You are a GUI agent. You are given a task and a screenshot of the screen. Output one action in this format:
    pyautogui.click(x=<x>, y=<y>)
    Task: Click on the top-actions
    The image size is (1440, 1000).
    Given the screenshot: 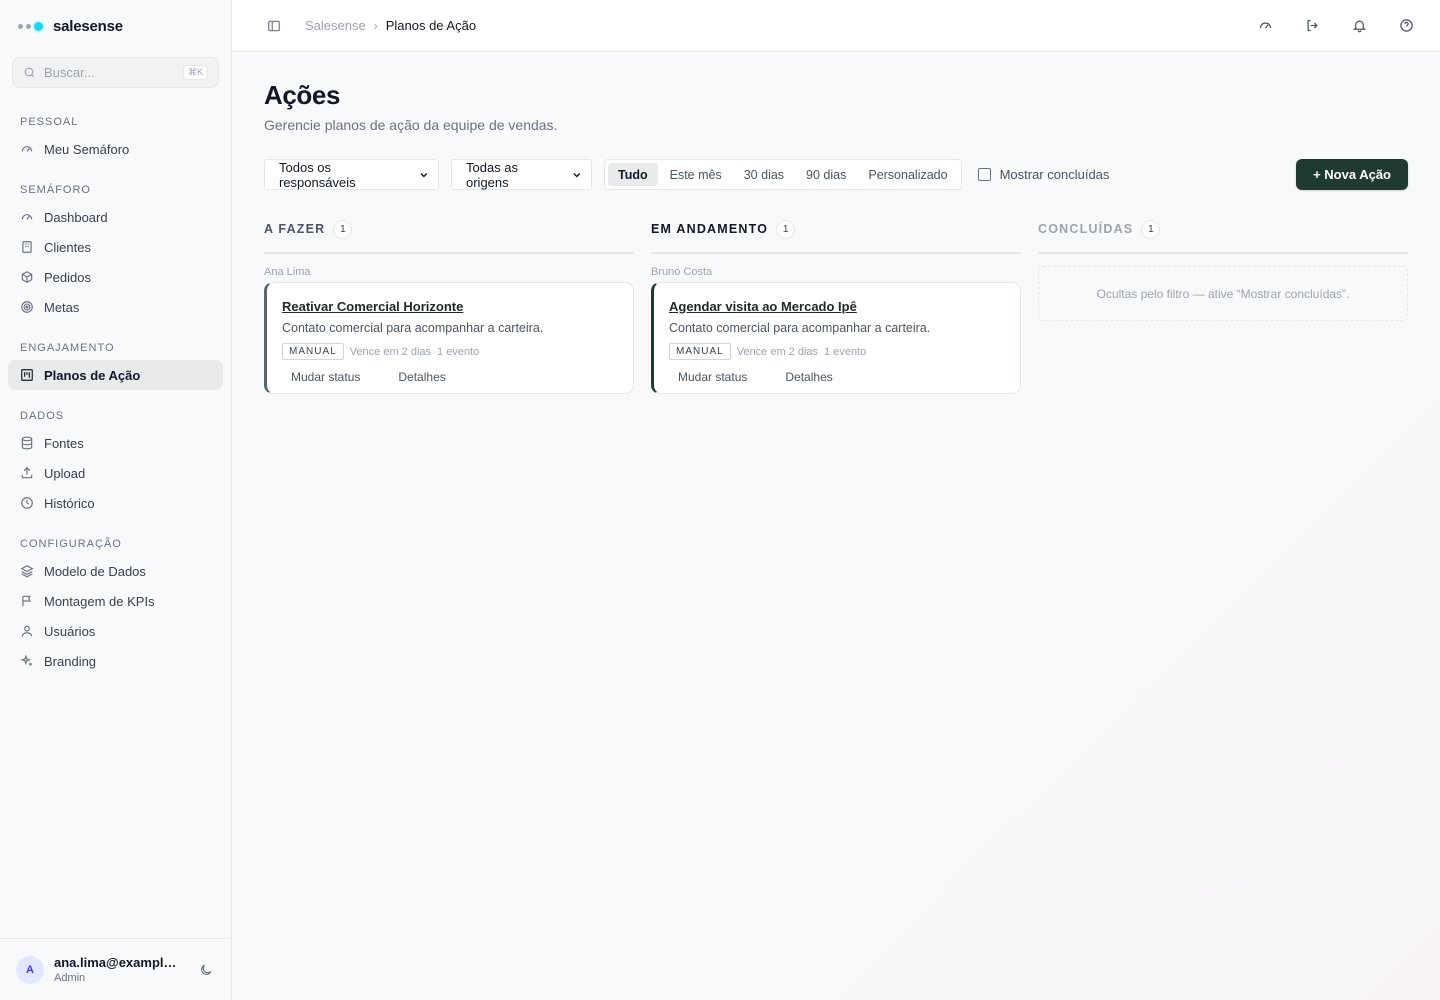 What is the action you would take?
    pyautogui.click(x=1336, y=25)
    